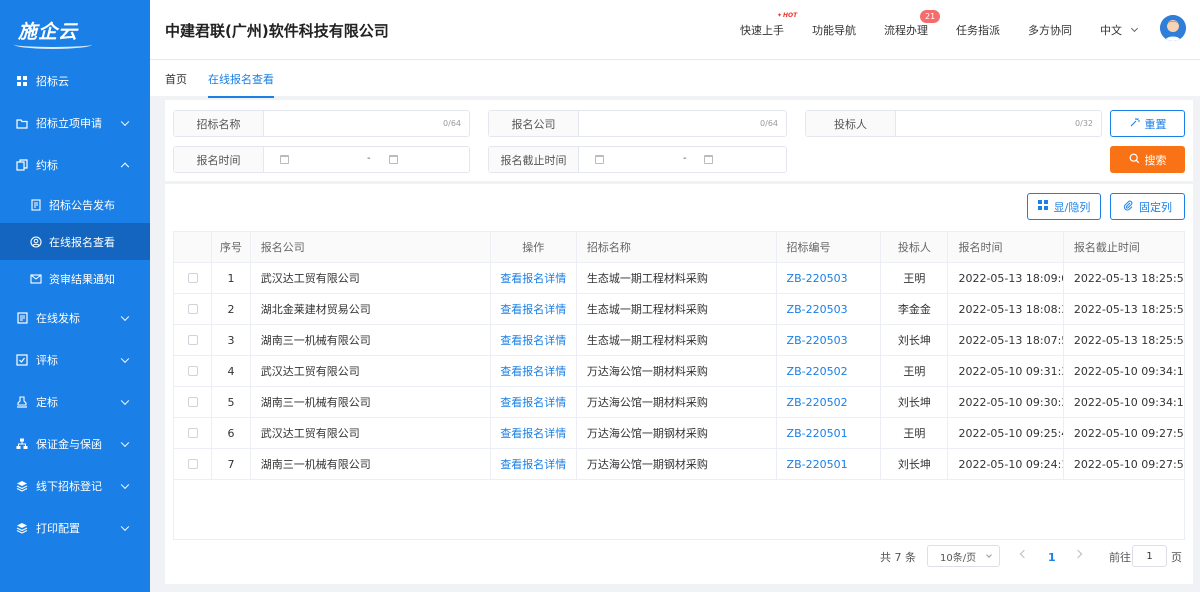  What do you see at coordinates (176, 79) in the screenshot?
I see `tab-home: 首页` at bounding box center [176, 79].